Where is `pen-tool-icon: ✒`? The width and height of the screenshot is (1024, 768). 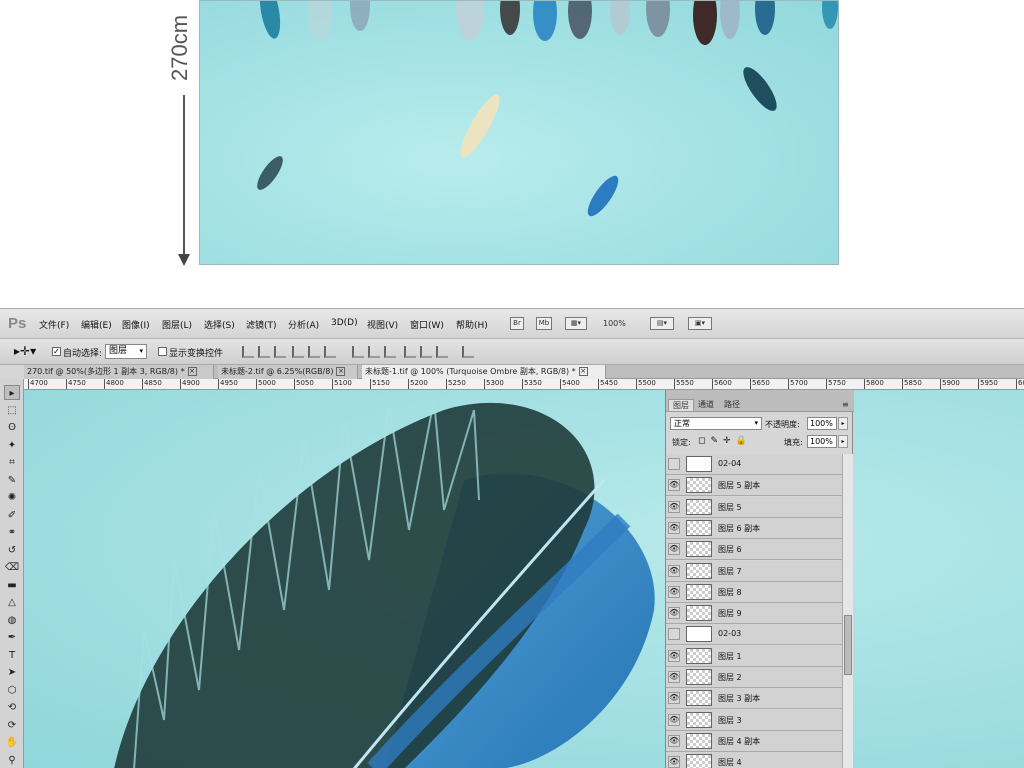
pen-tool-icon: ✒ is located at coordinates (12, 637).